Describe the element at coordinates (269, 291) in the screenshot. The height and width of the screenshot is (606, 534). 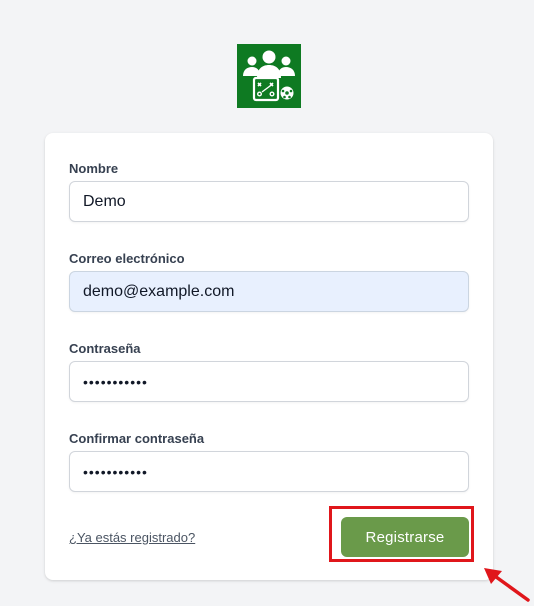
I see `email-field` at that location.